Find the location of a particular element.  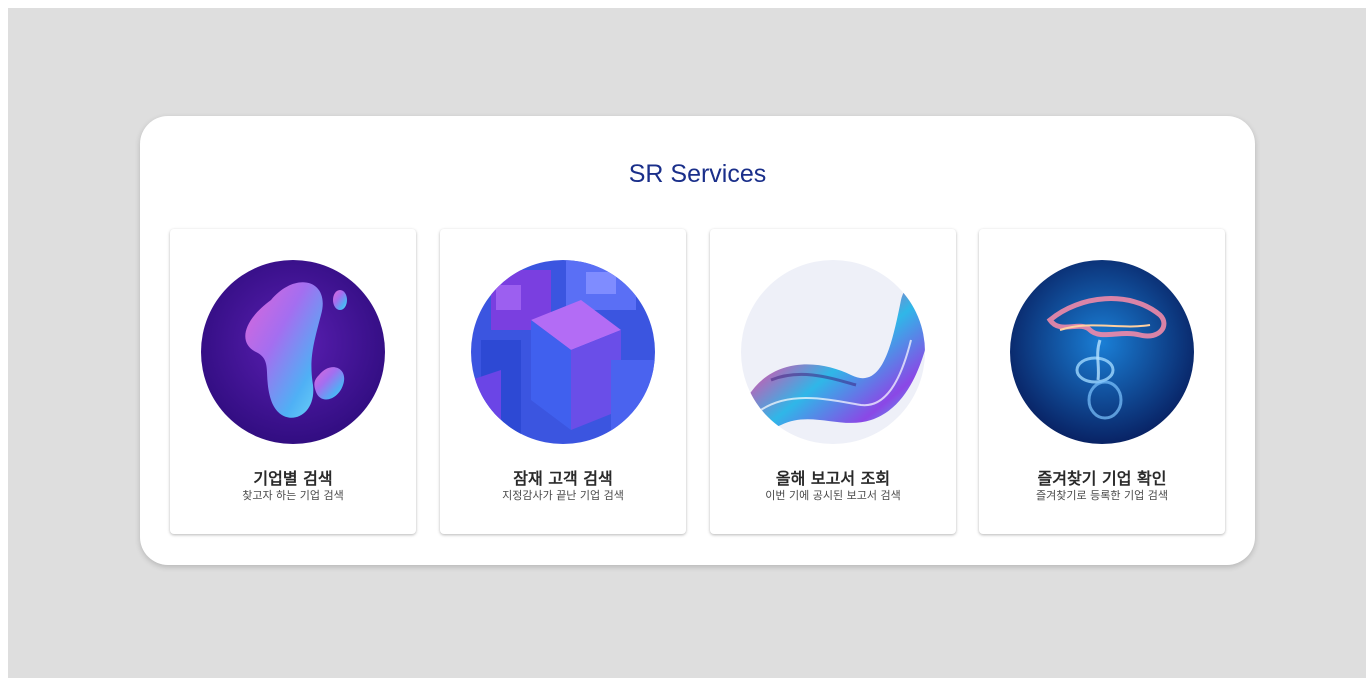

cube-blocks-icon is located at coordinates (563, 352).